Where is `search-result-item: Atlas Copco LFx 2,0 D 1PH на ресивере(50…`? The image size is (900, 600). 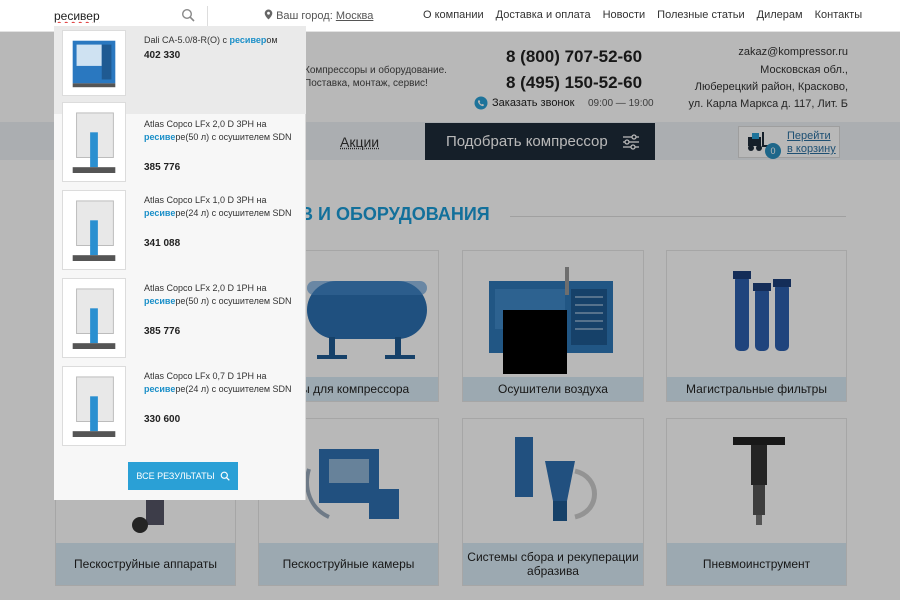
search-result-item: Atlas Copco LFx 2,0 D 1PH на ресивере(50… is located at coordinates (180, 322).